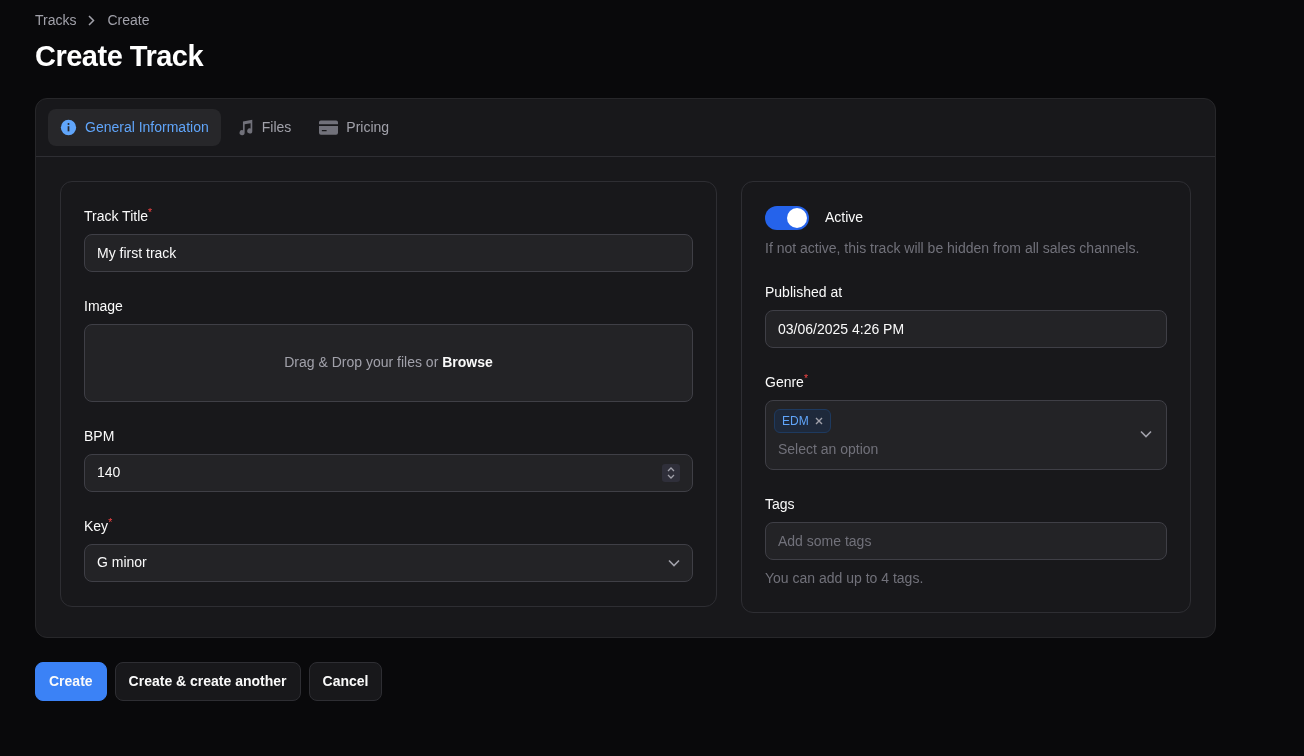  What do you see at coordinates (71, 681) in the screenshot?
I see `create-button: Create` at bounding box center [71, 681].